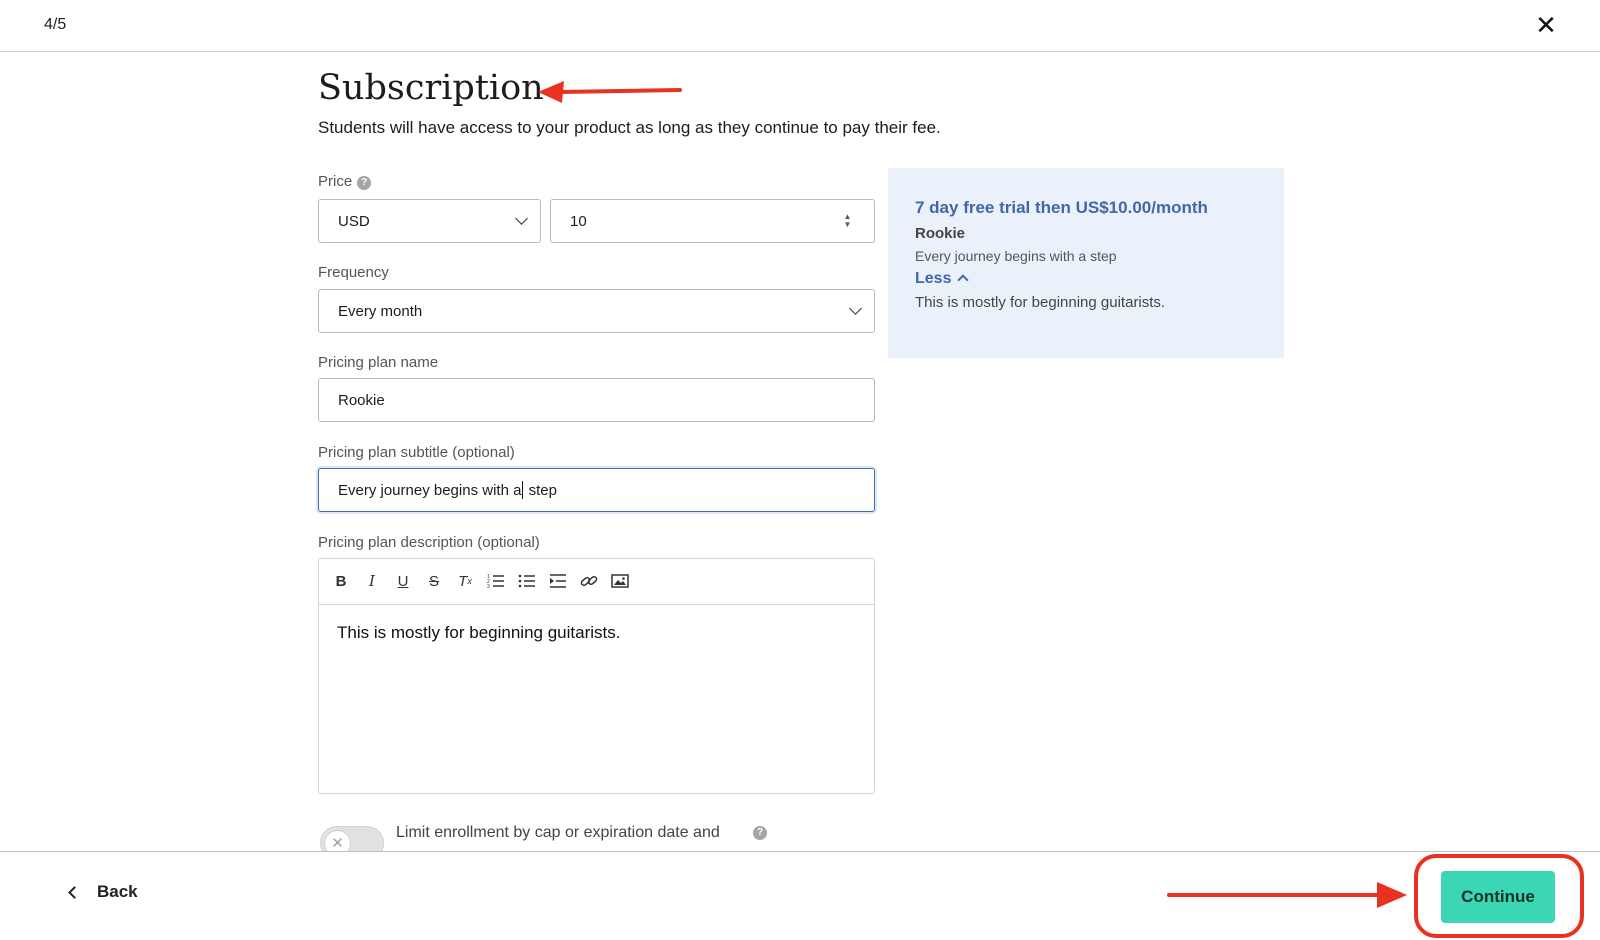 Image resolution: width=1600 pixels, height=940 pixels. I want to click on bold-icon: B, so click(341, 581).